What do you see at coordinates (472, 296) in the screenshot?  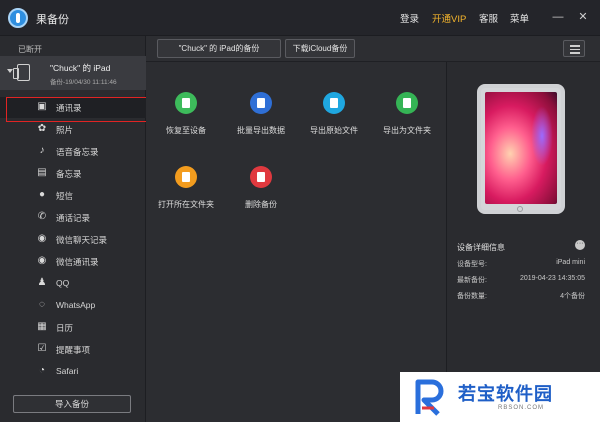 I see `info-key: 备份数量:` at bounding box center [472, 296].